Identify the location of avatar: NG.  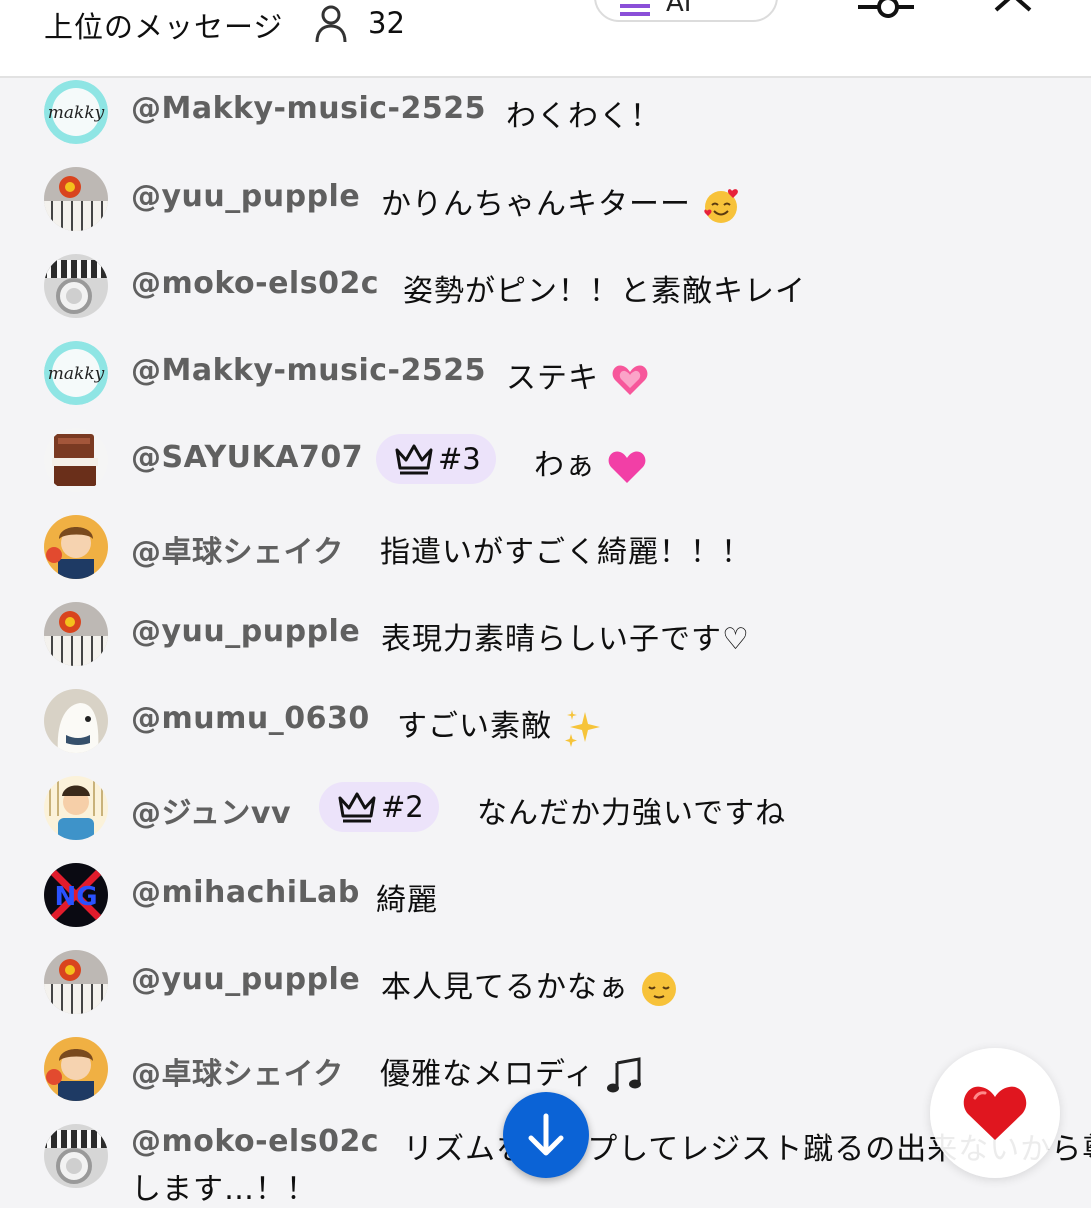
(76, 895).